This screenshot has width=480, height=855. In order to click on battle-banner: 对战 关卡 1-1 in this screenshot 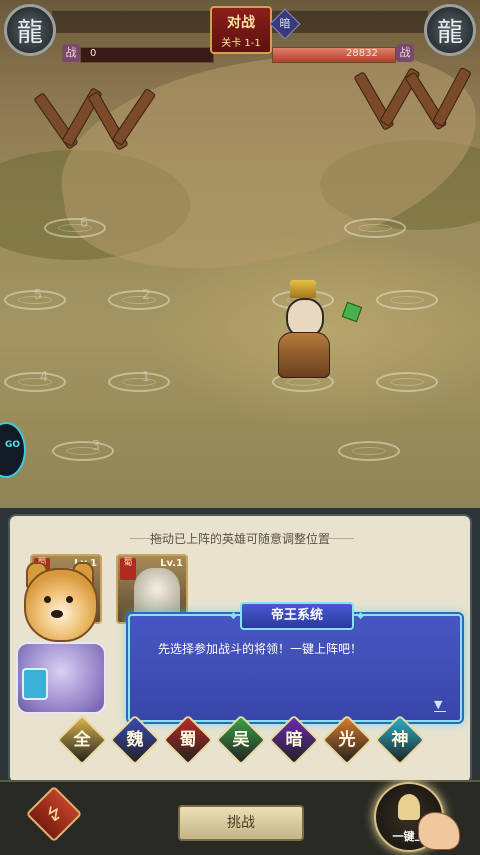, I will do `click(241, 30)`.